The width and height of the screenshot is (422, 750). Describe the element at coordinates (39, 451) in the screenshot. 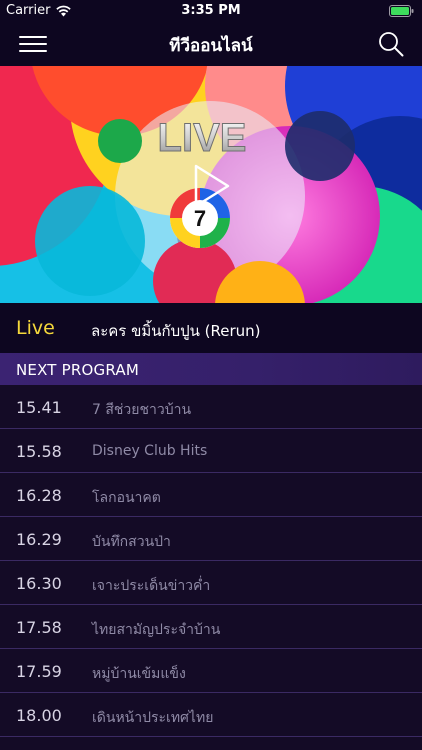

I see `program-time: 15.58` at that location.